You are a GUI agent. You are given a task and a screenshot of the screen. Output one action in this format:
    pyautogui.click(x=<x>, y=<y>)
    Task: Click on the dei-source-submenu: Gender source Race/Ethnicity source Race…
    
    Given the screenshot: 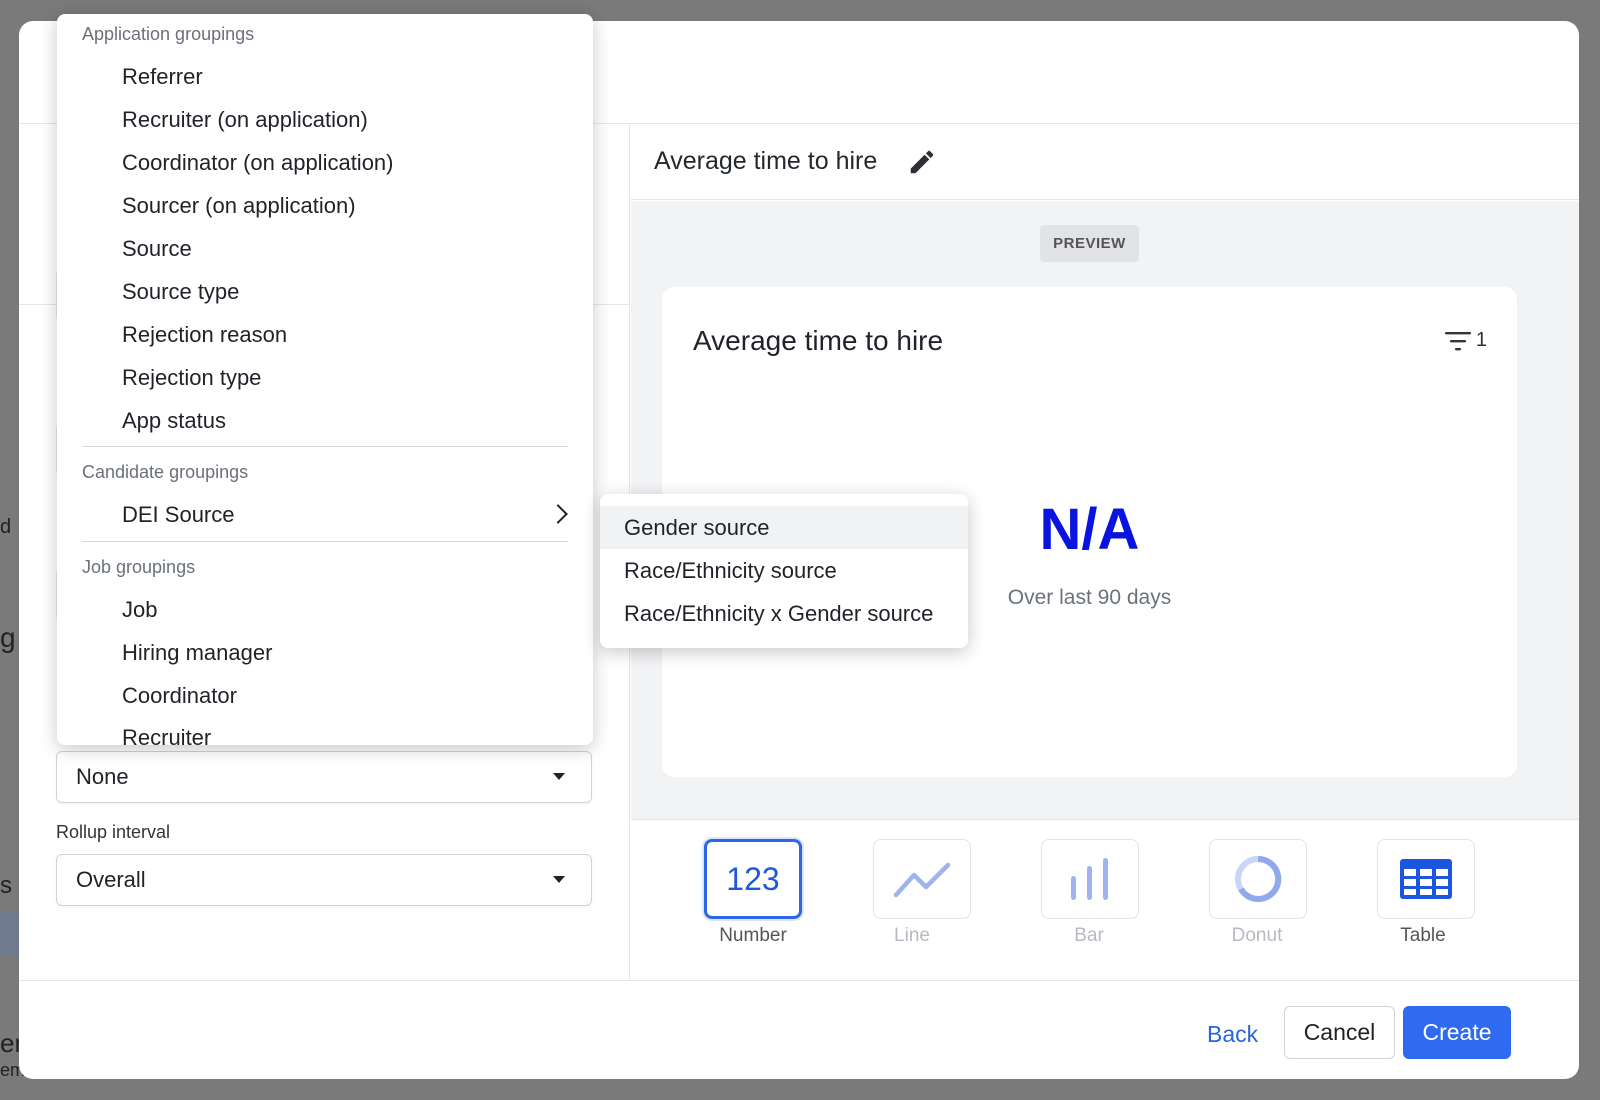 What is the action you would take?
    pyautogui.click(x=784, y=571)
    